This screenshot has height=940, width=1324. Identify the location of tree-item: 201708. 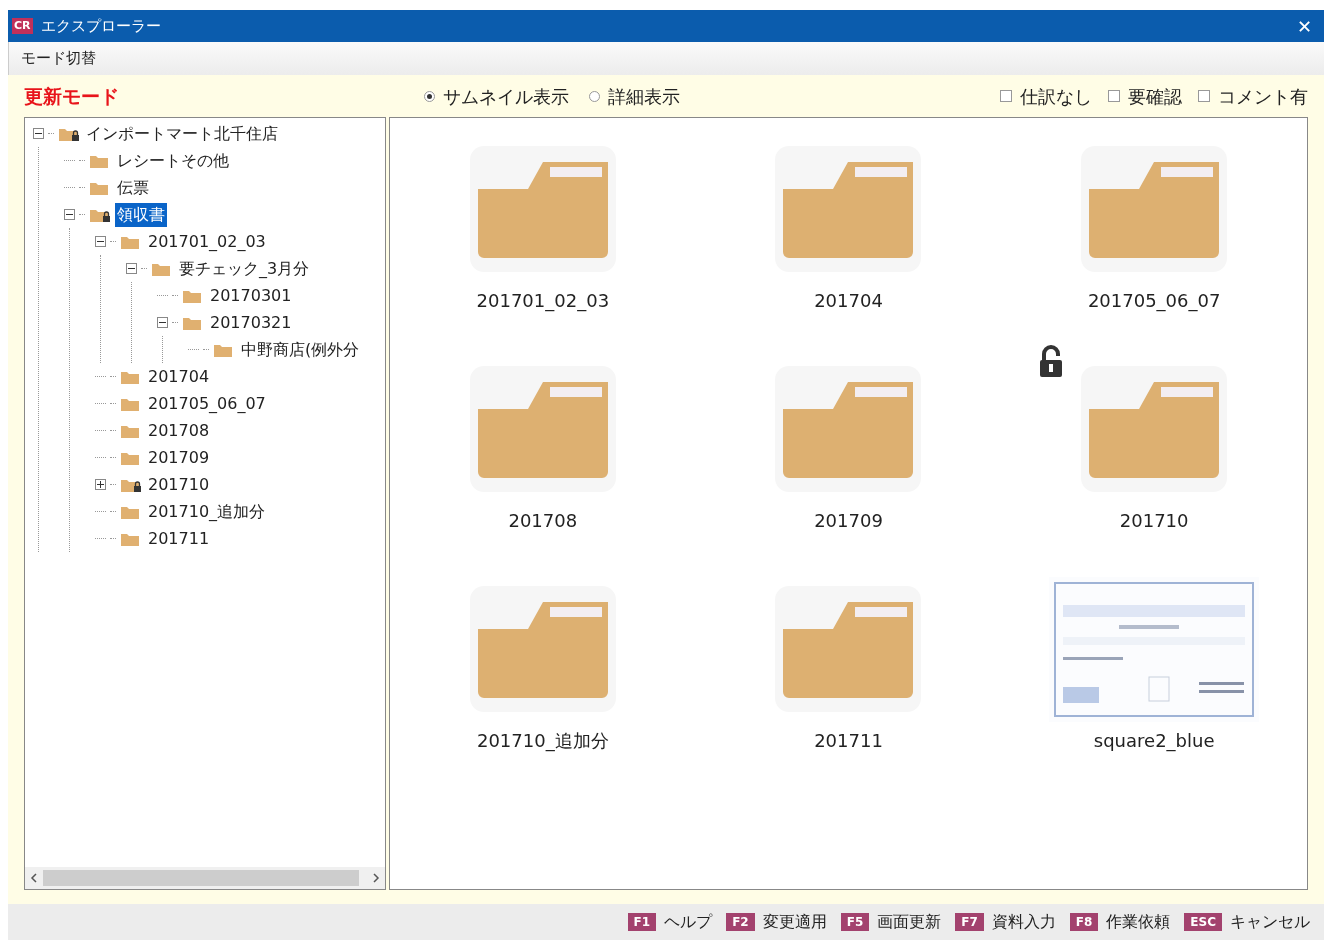
(179, 430).